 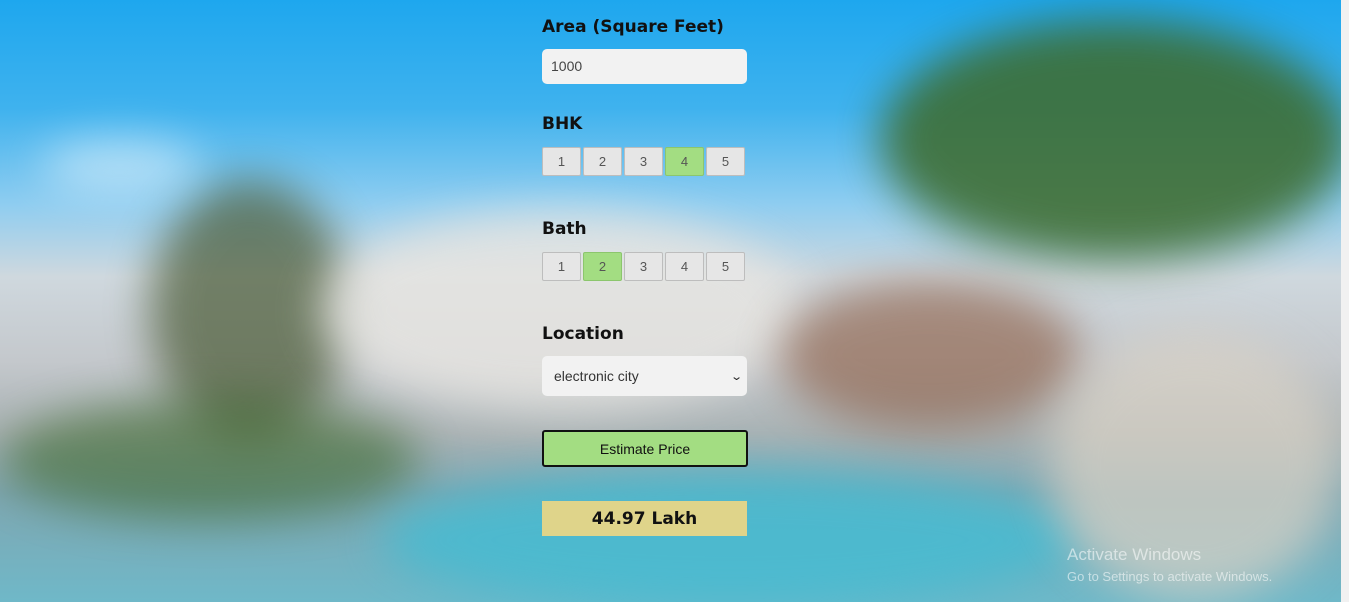 I want to click on bath-option-5: 5, so click(x=725, y=266).